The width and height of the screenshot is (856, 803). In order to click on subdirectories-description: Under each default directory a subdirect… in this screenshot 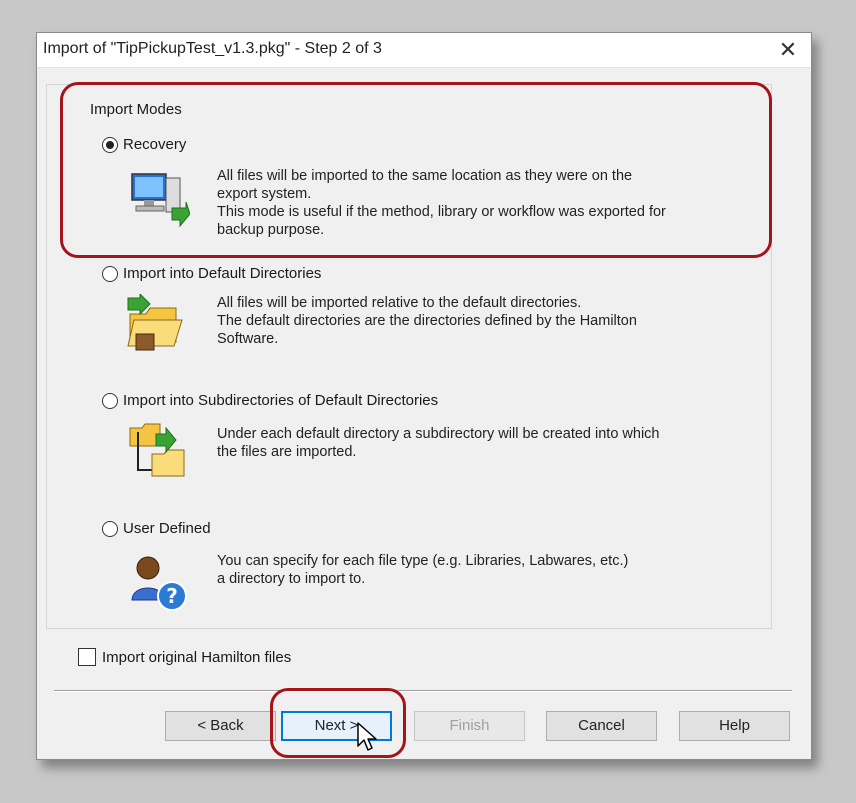, I will do `click(438, 443)`.